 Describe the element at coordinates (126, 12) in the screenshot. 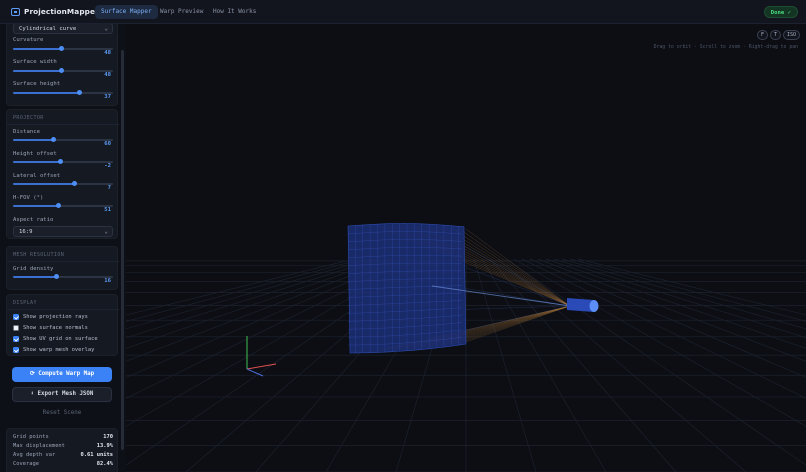

I see `tab-surface-mapper: Surface Mapper` at that location.